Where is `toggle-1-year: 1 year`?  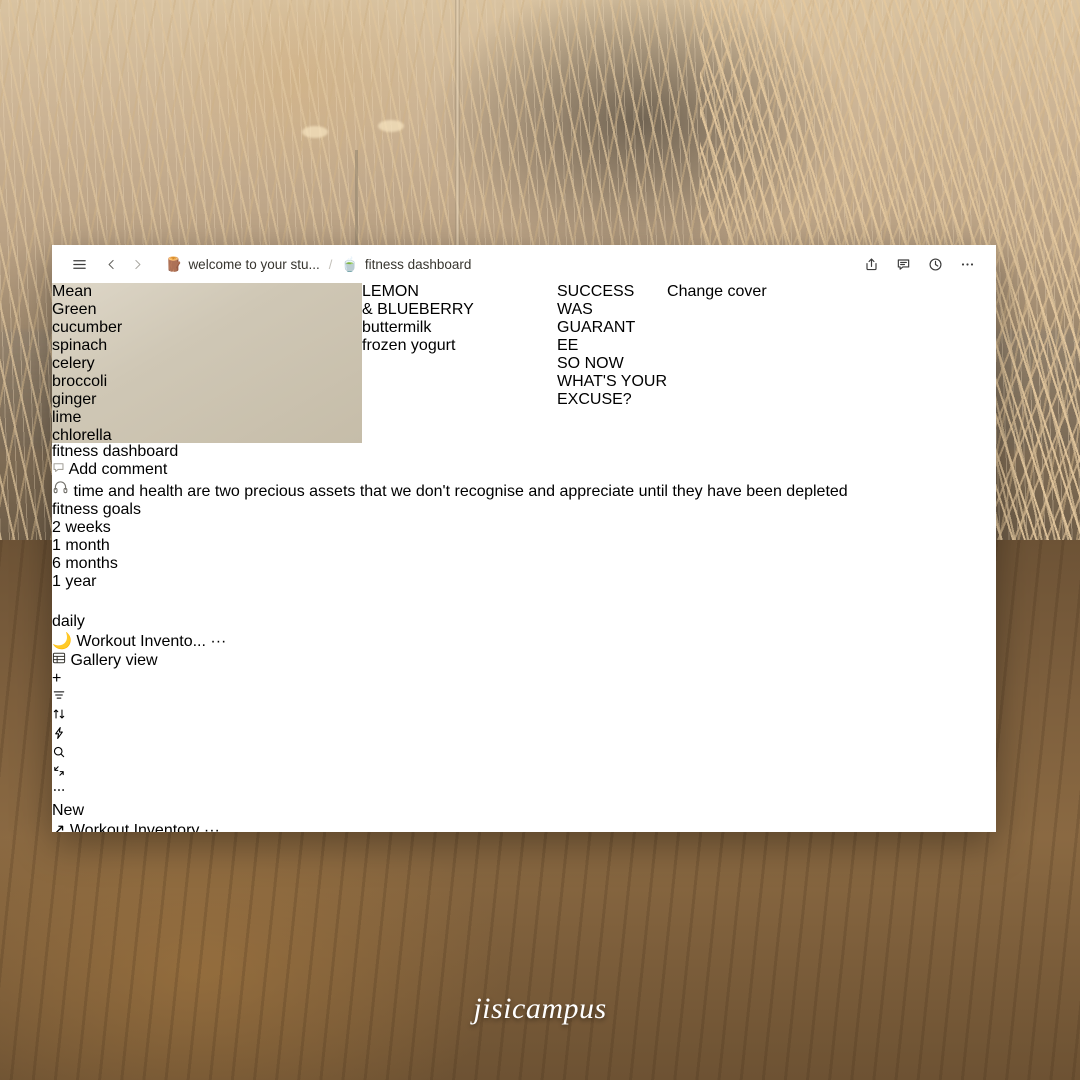
toggle-1-year: 1 year is located at coordinates (524, 582).